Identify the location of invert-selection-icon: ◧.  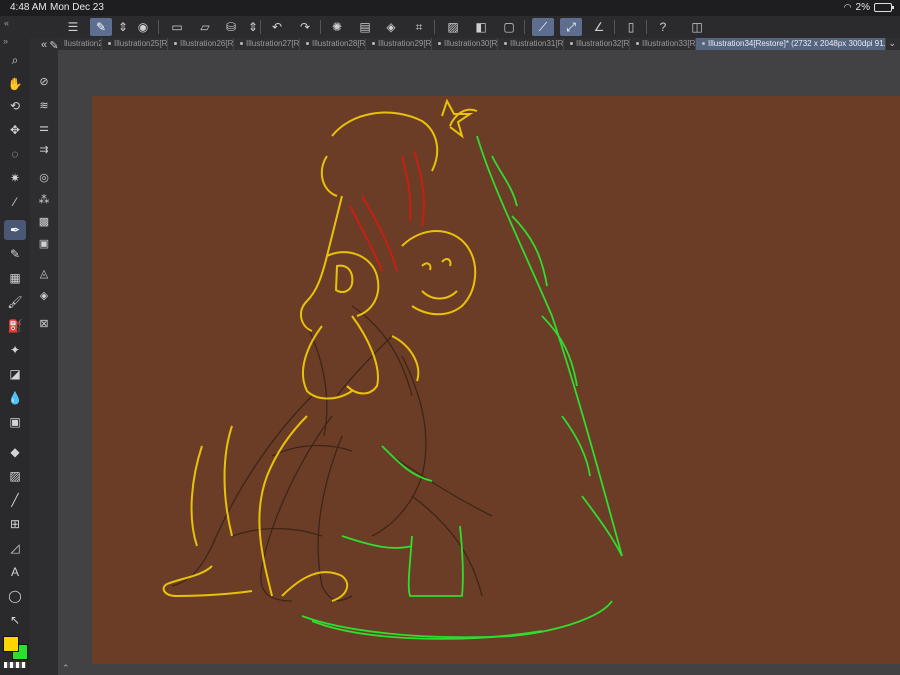
(481, 27).